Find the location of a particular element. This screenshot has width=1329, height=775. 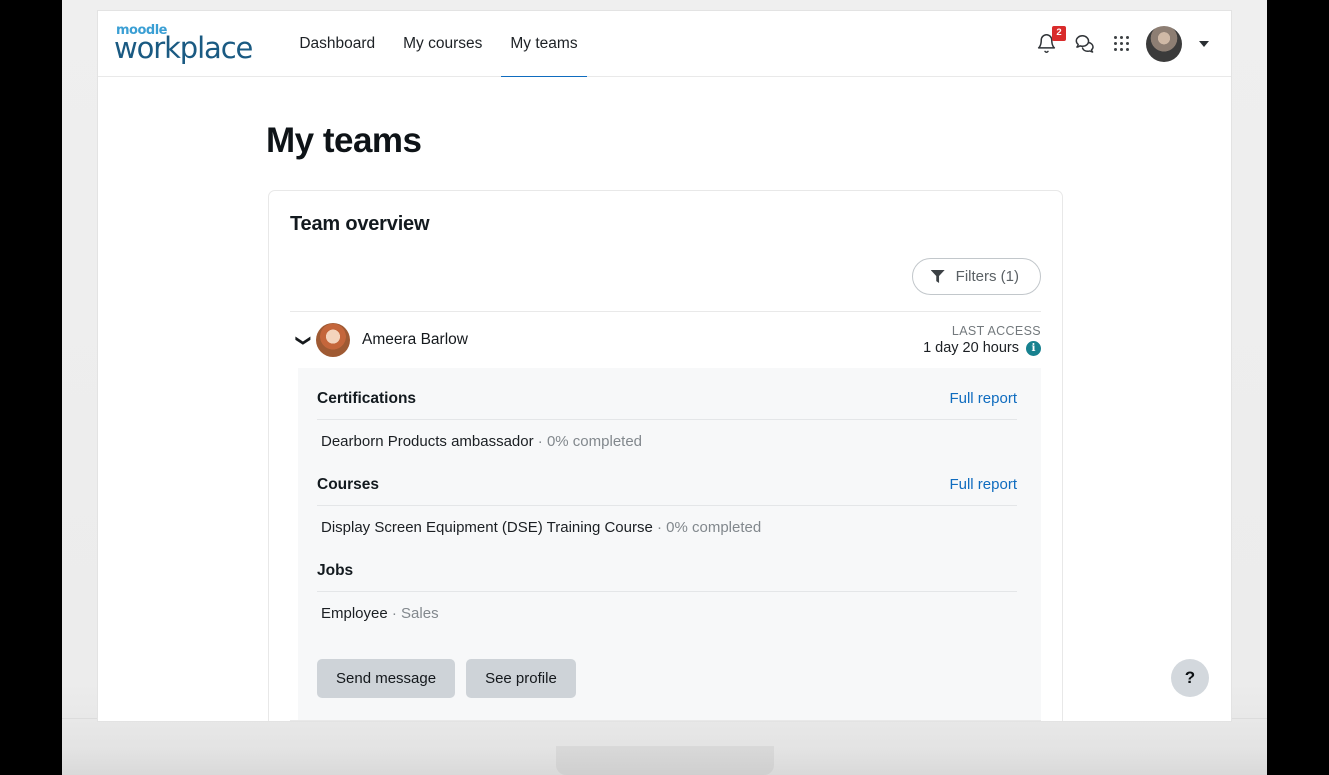

last-access-value-wrap: 1 day 20 hours i is located at coordinates (982, 348).